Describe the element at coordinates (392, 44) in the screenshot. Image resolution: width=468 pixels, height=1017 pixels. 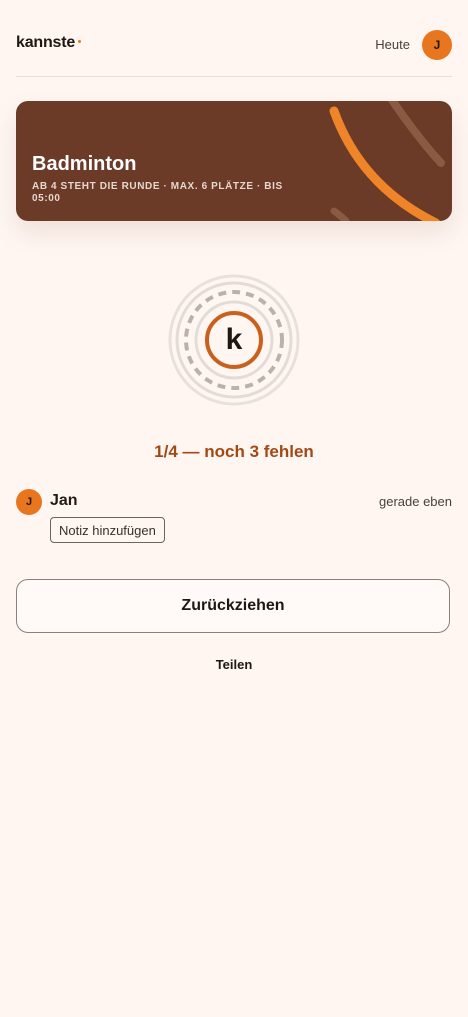
I see `today-link: Heute` at that location.